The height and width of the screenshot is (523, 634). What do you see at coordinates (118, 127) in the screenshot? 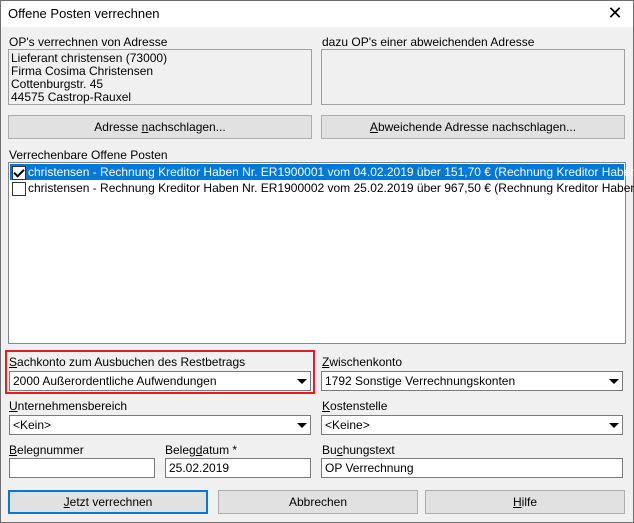
I see `button-label: Adresse` at bounding box center [118, 127].